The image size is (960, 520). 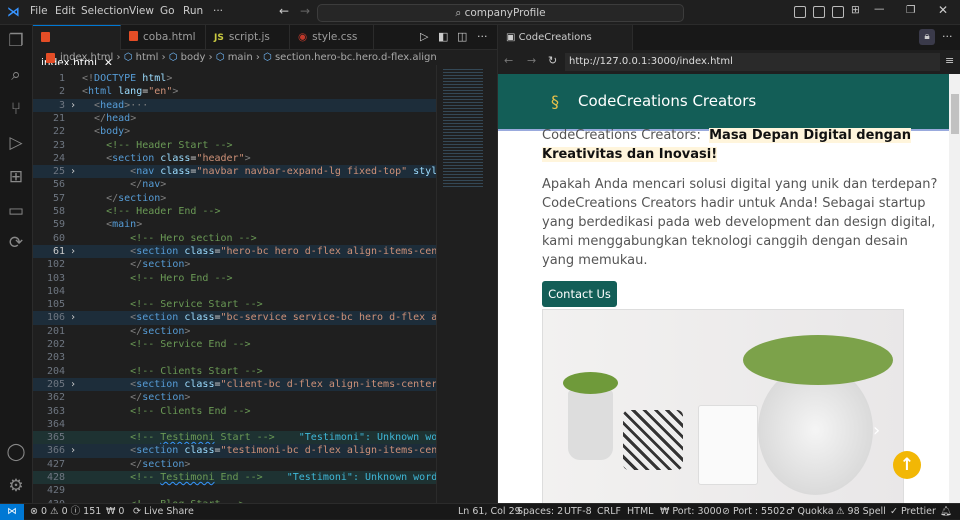 What do you see at coordinates (667, 101) in the screenshot?
I see `brand-name: CodeCreations Creators` at bounding box center [667, 101].